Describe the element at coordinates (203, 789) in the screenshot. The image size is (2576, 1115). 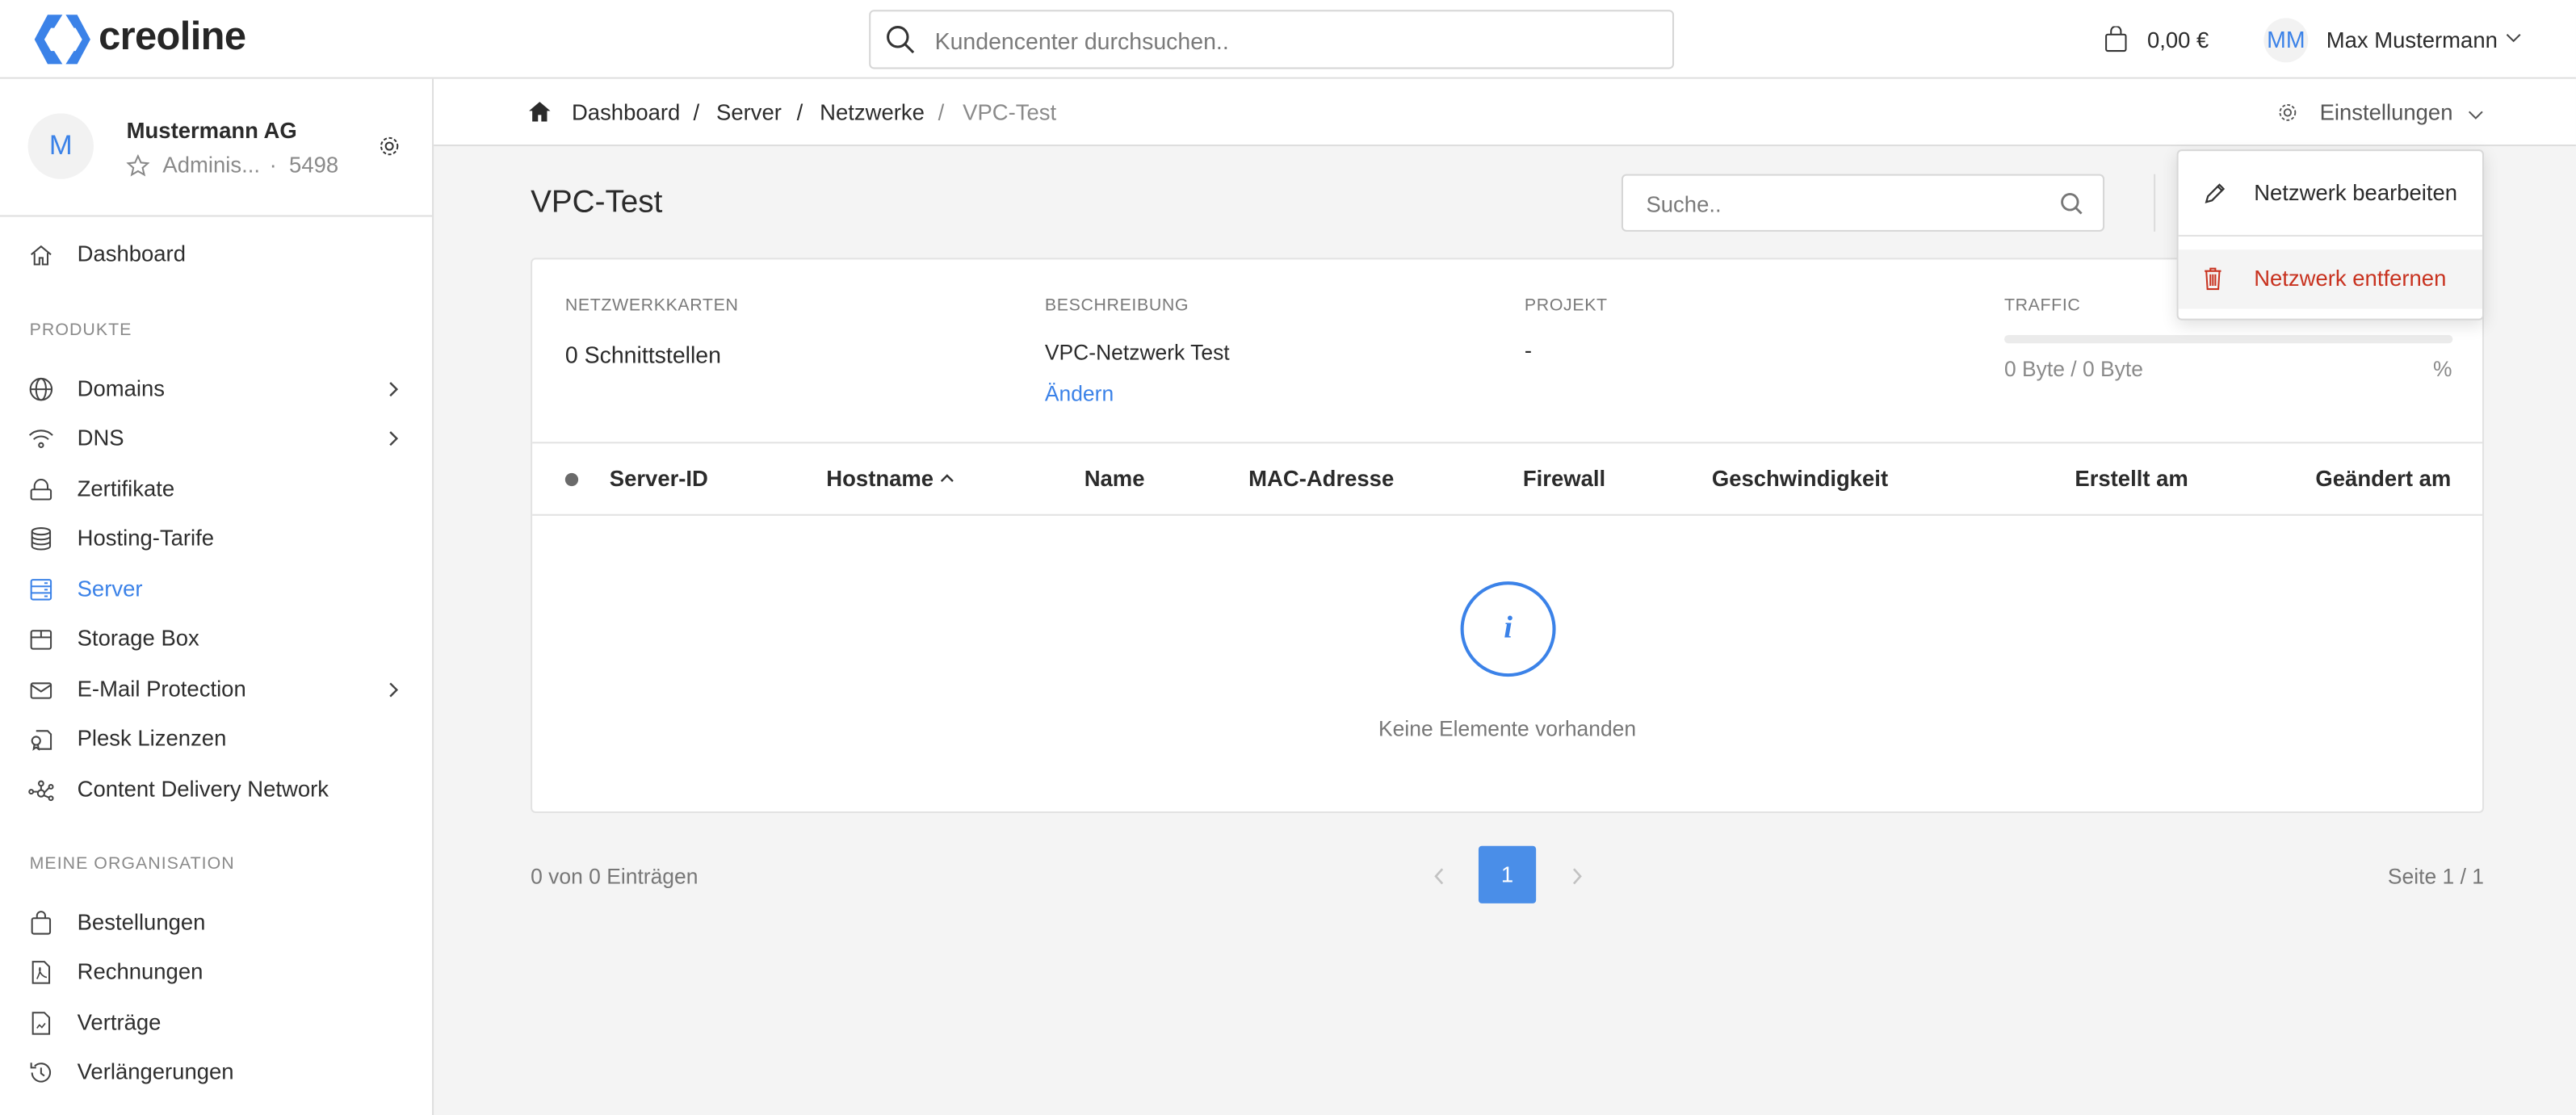
I see `sidebar-item-label: Content Delivery Network` at that location.